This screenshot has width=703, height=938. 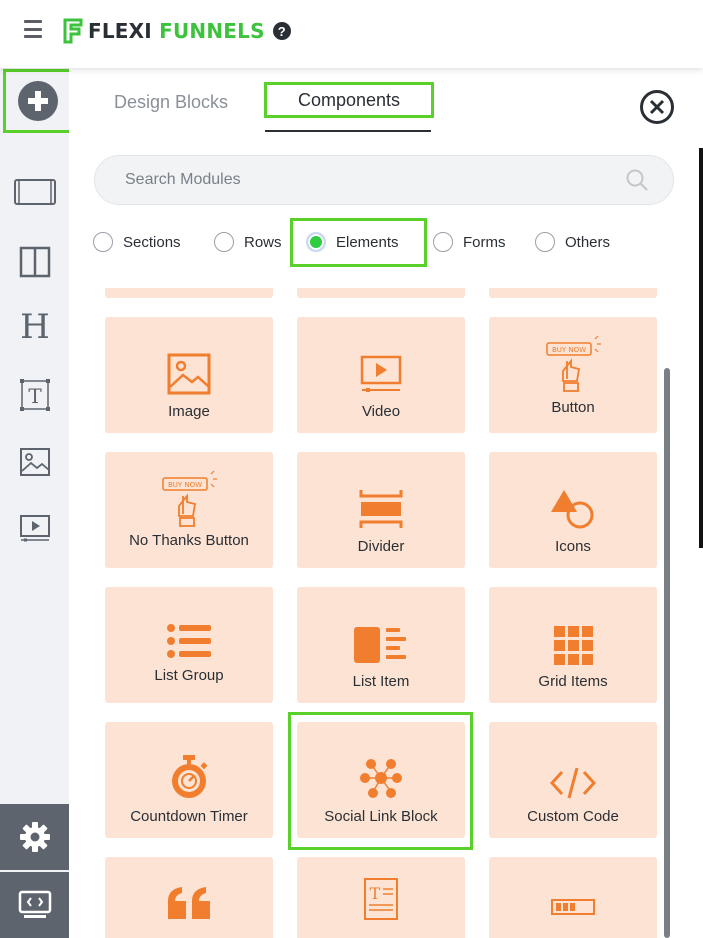 I want to click on heading-icon: H, so click(x=35, y=326).